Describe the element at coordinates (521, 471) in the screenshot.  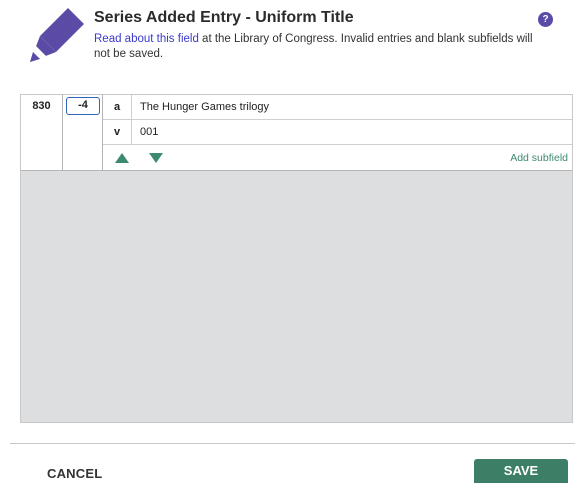
I see `save-button: SAVE` at that location.